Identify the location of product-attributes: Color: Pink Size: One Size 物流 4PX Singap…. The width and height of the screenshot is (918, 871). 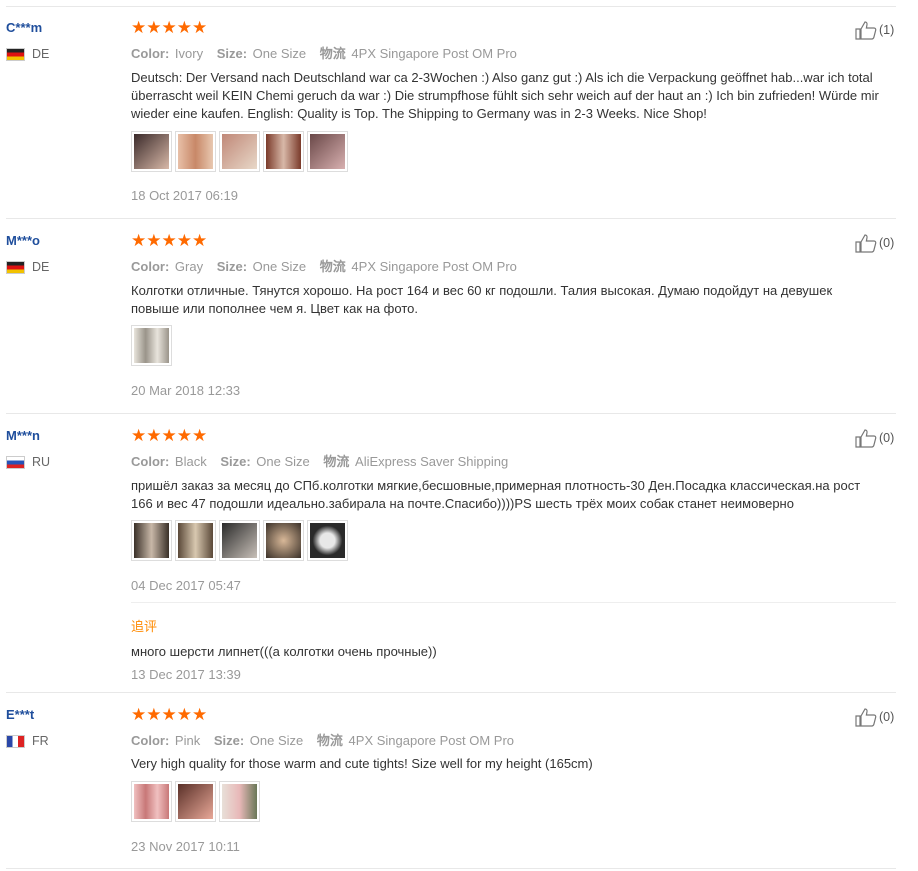
(322, 739).